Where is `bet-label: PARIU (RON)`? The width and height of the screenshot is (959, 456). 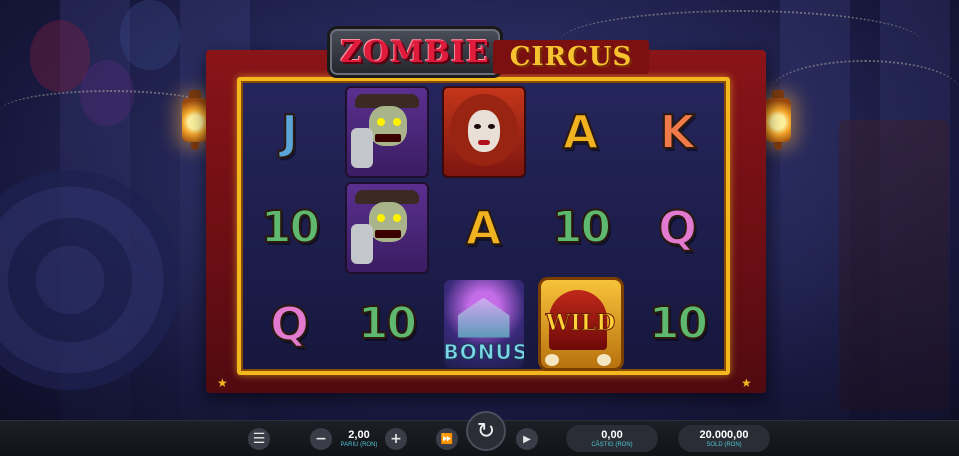 bet-label: PARIU (RON) is located at coordinates (359, 444).